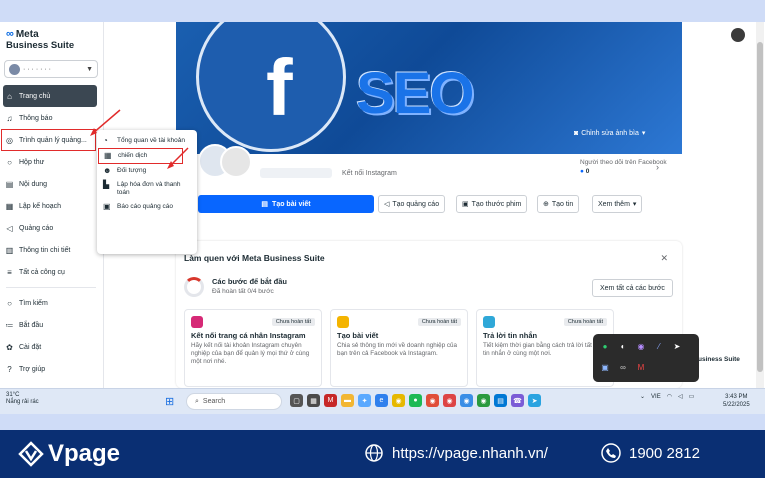  I want to click on widgets-icon: ▦, so click(313, 400).